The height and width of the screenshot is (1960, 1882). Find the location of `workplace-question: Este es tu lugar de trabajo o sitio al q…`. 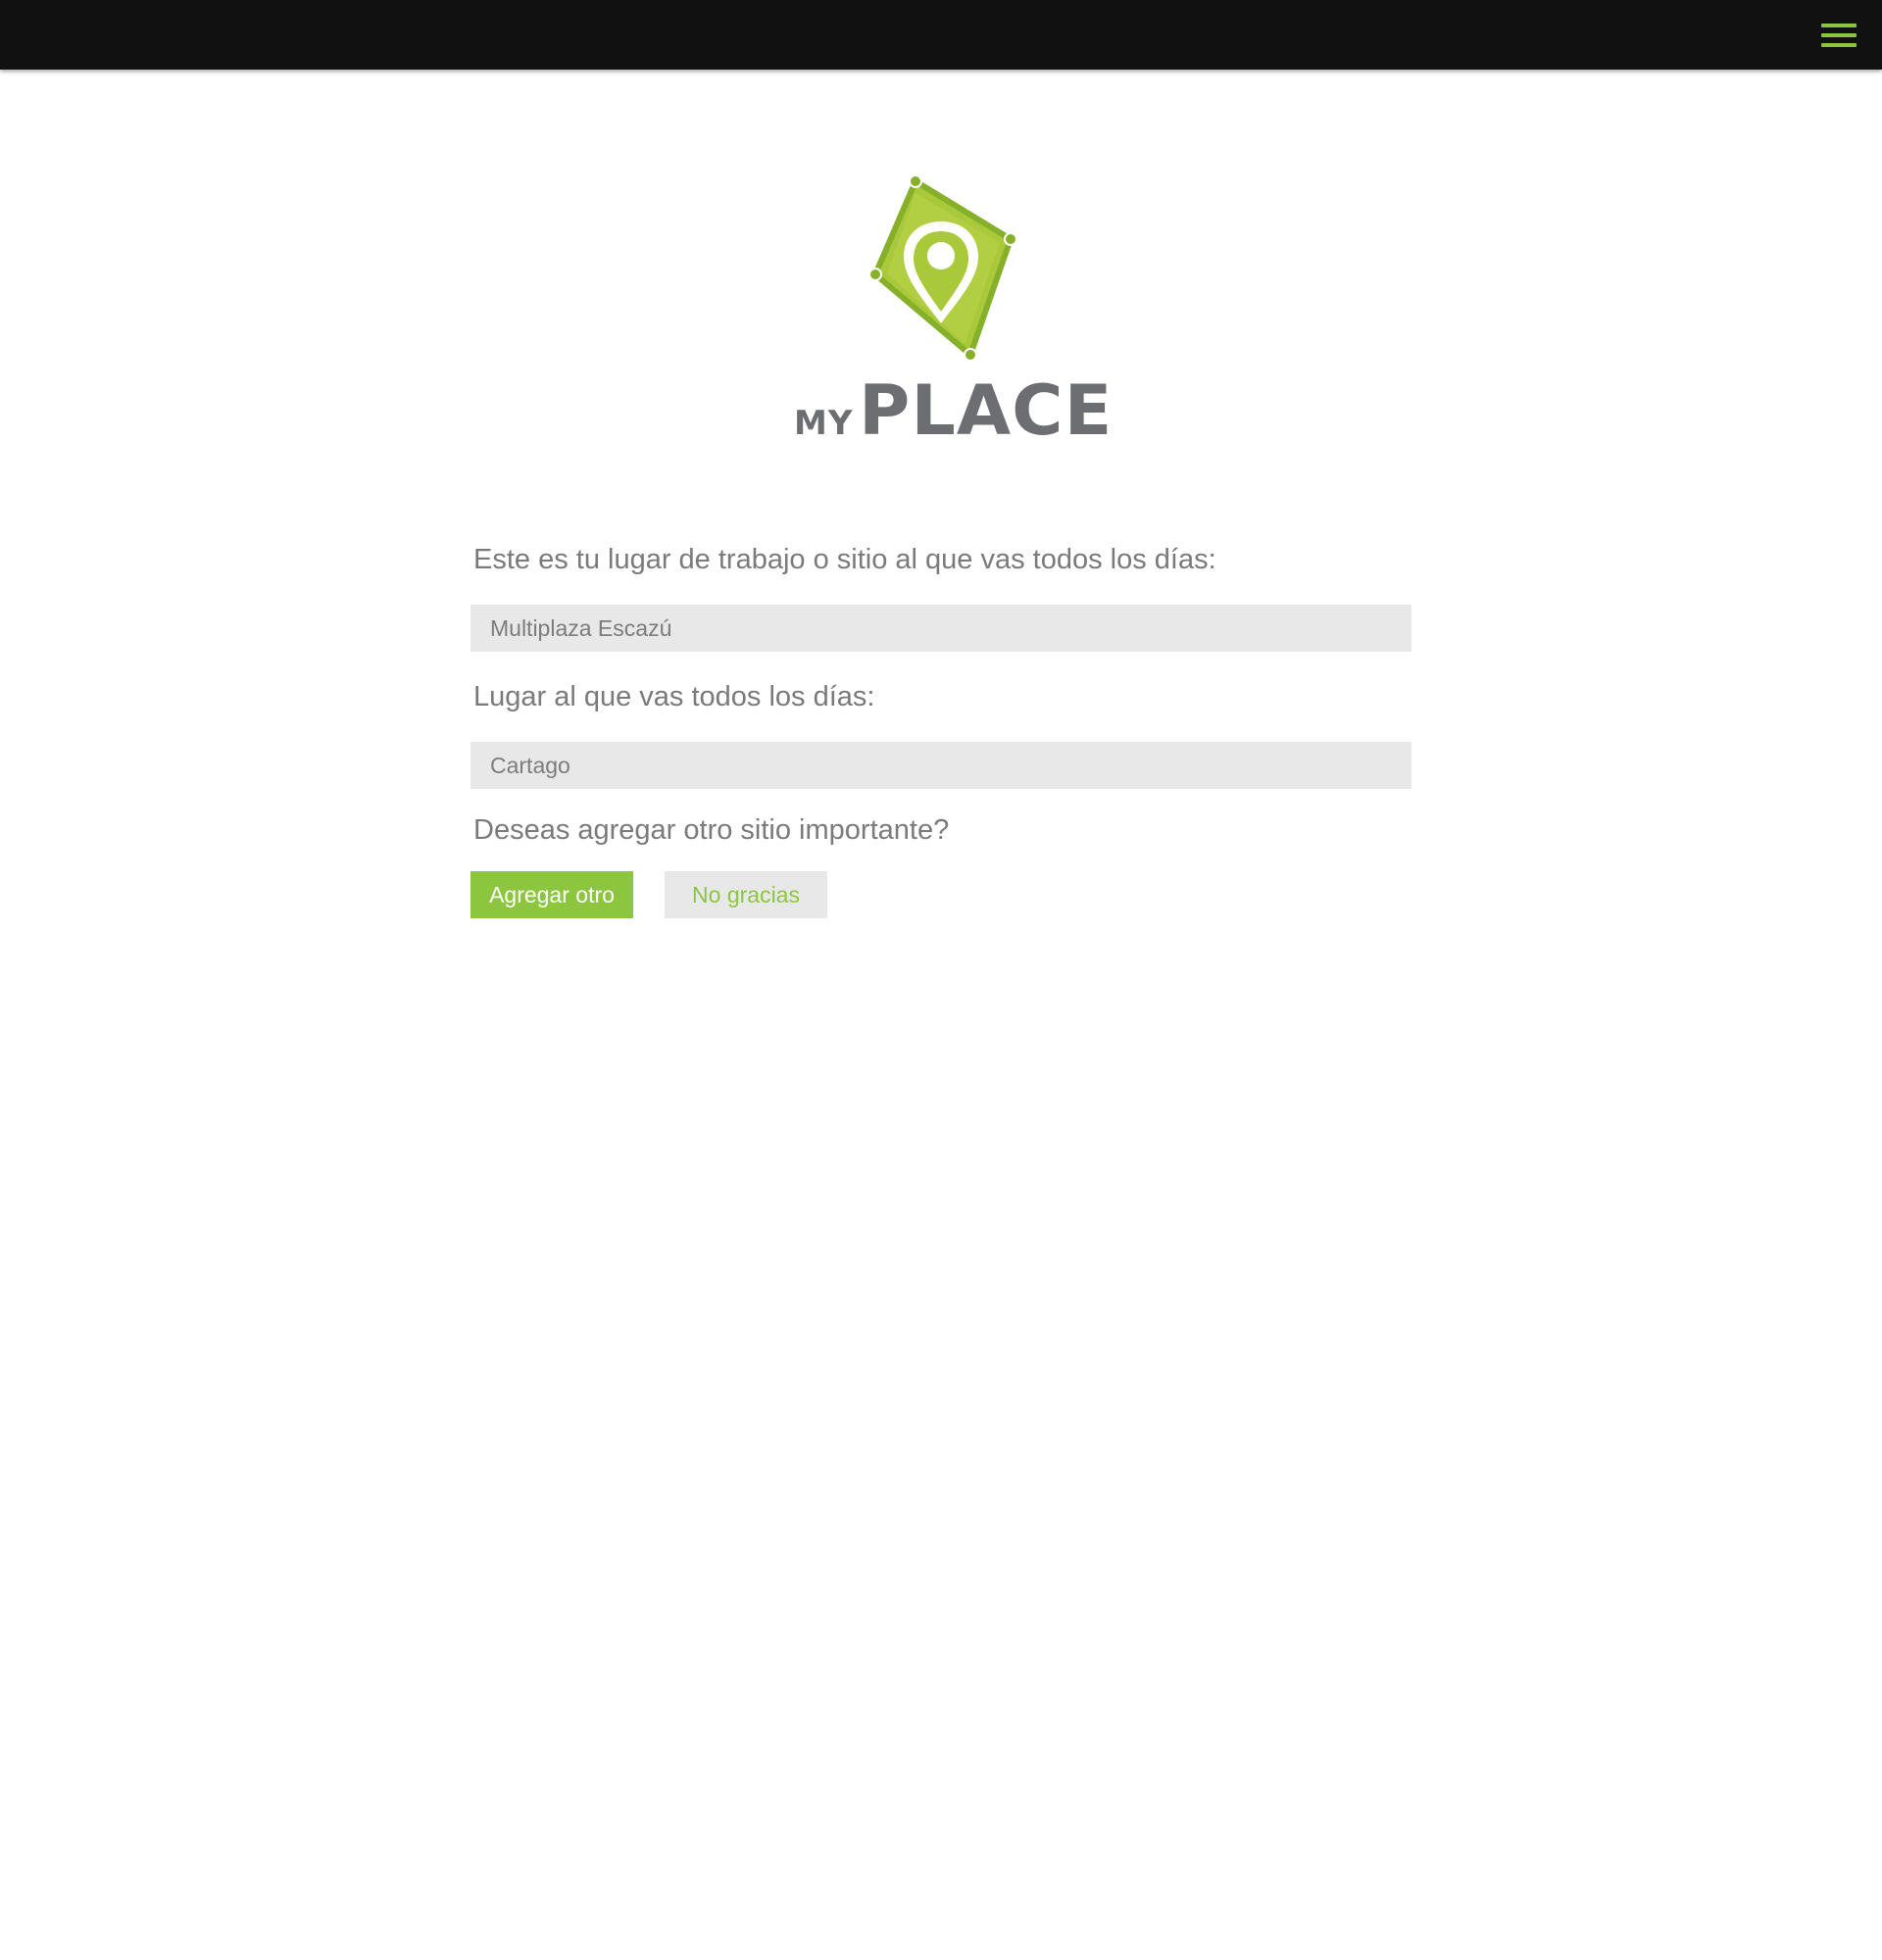

workplace-question: Este es tu lugar de trabajo o sitio al q… is located at coordinates (844, 559).